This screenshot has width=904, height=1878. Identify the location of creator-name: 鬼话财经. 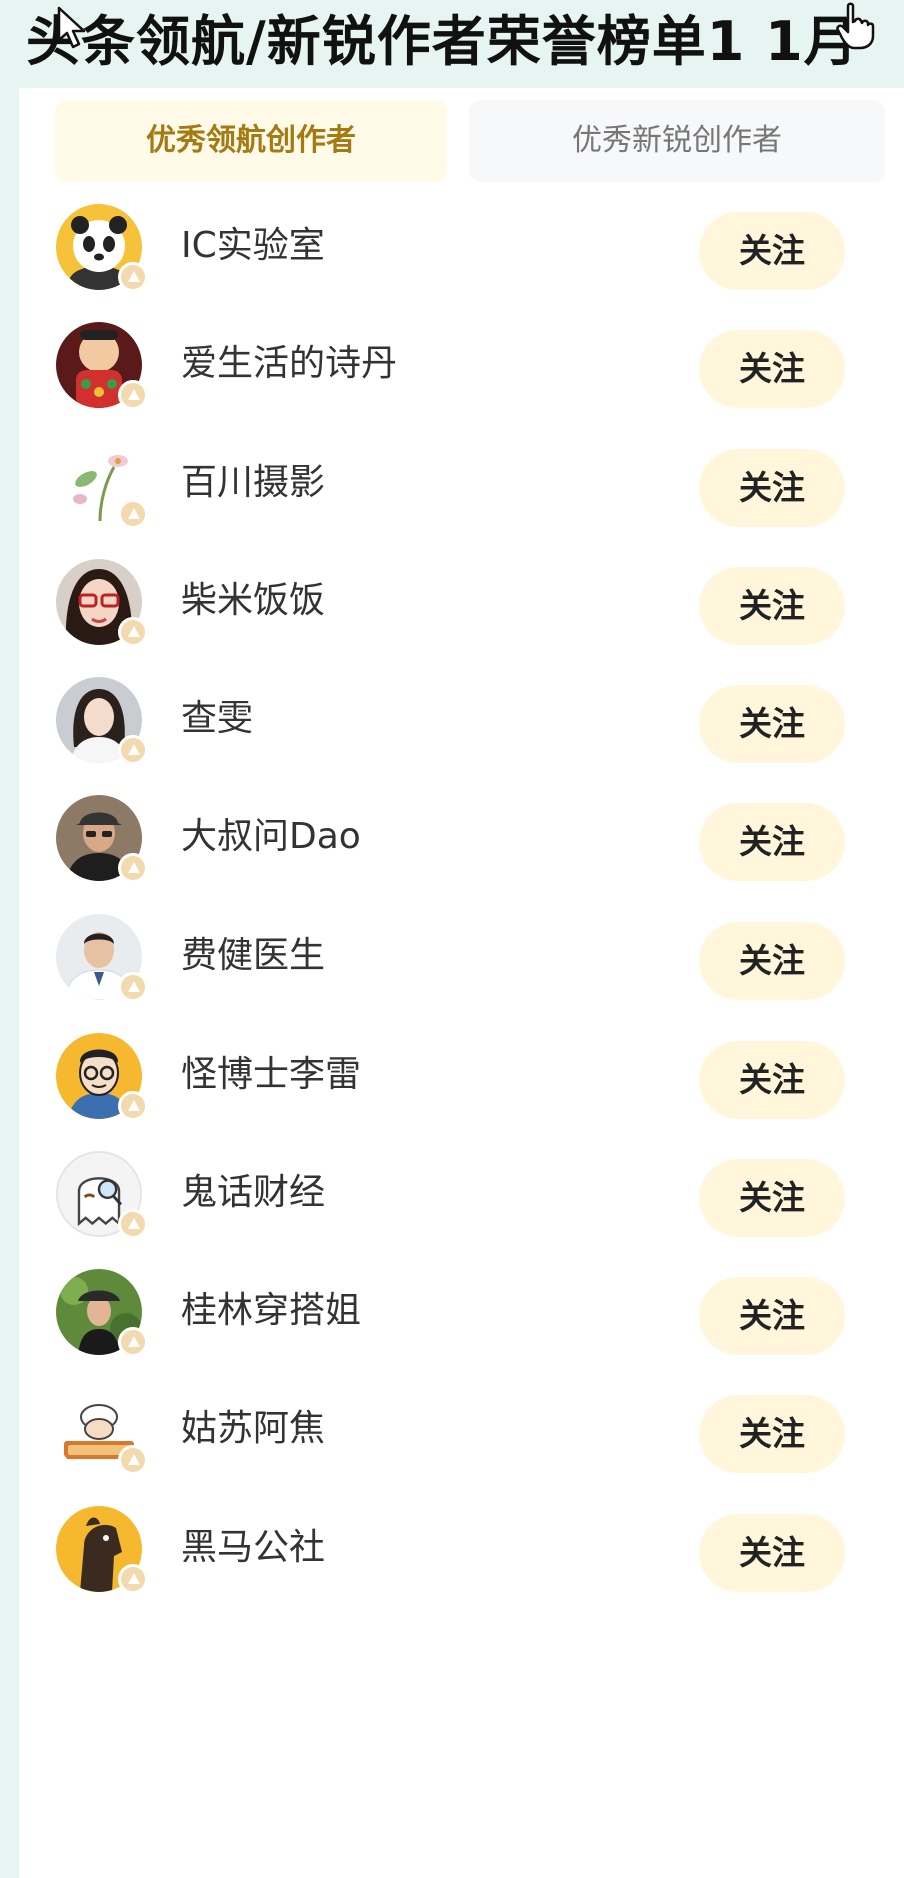
(253, 1193).